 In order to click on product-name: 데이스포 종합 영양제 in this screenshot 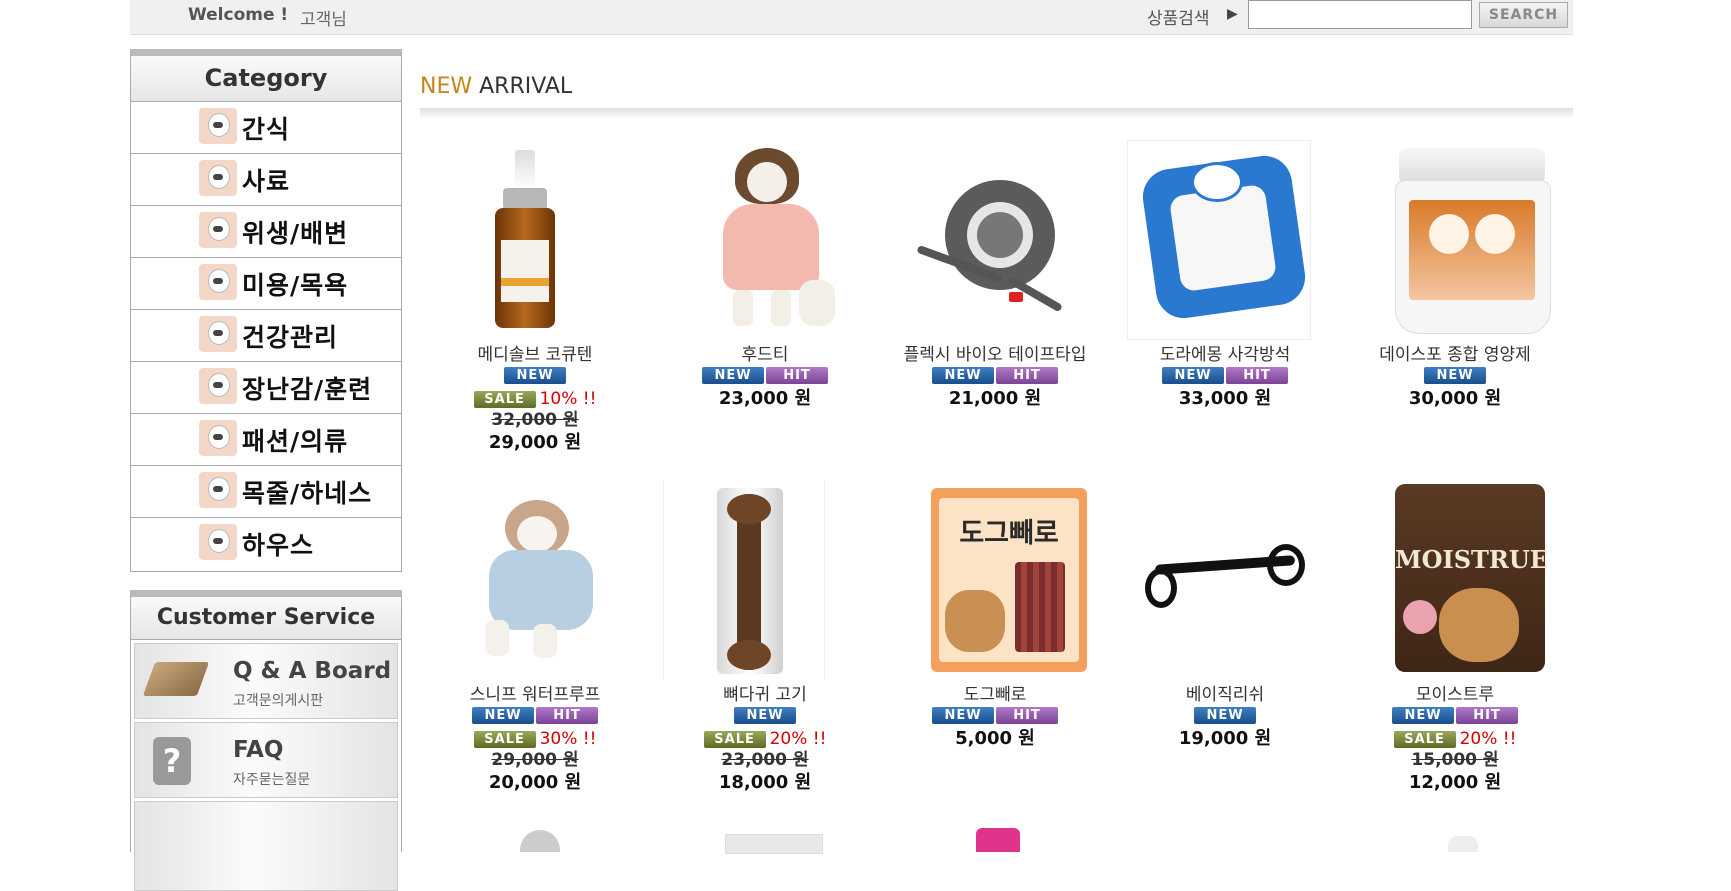, I will do `click(1455, 355)`.